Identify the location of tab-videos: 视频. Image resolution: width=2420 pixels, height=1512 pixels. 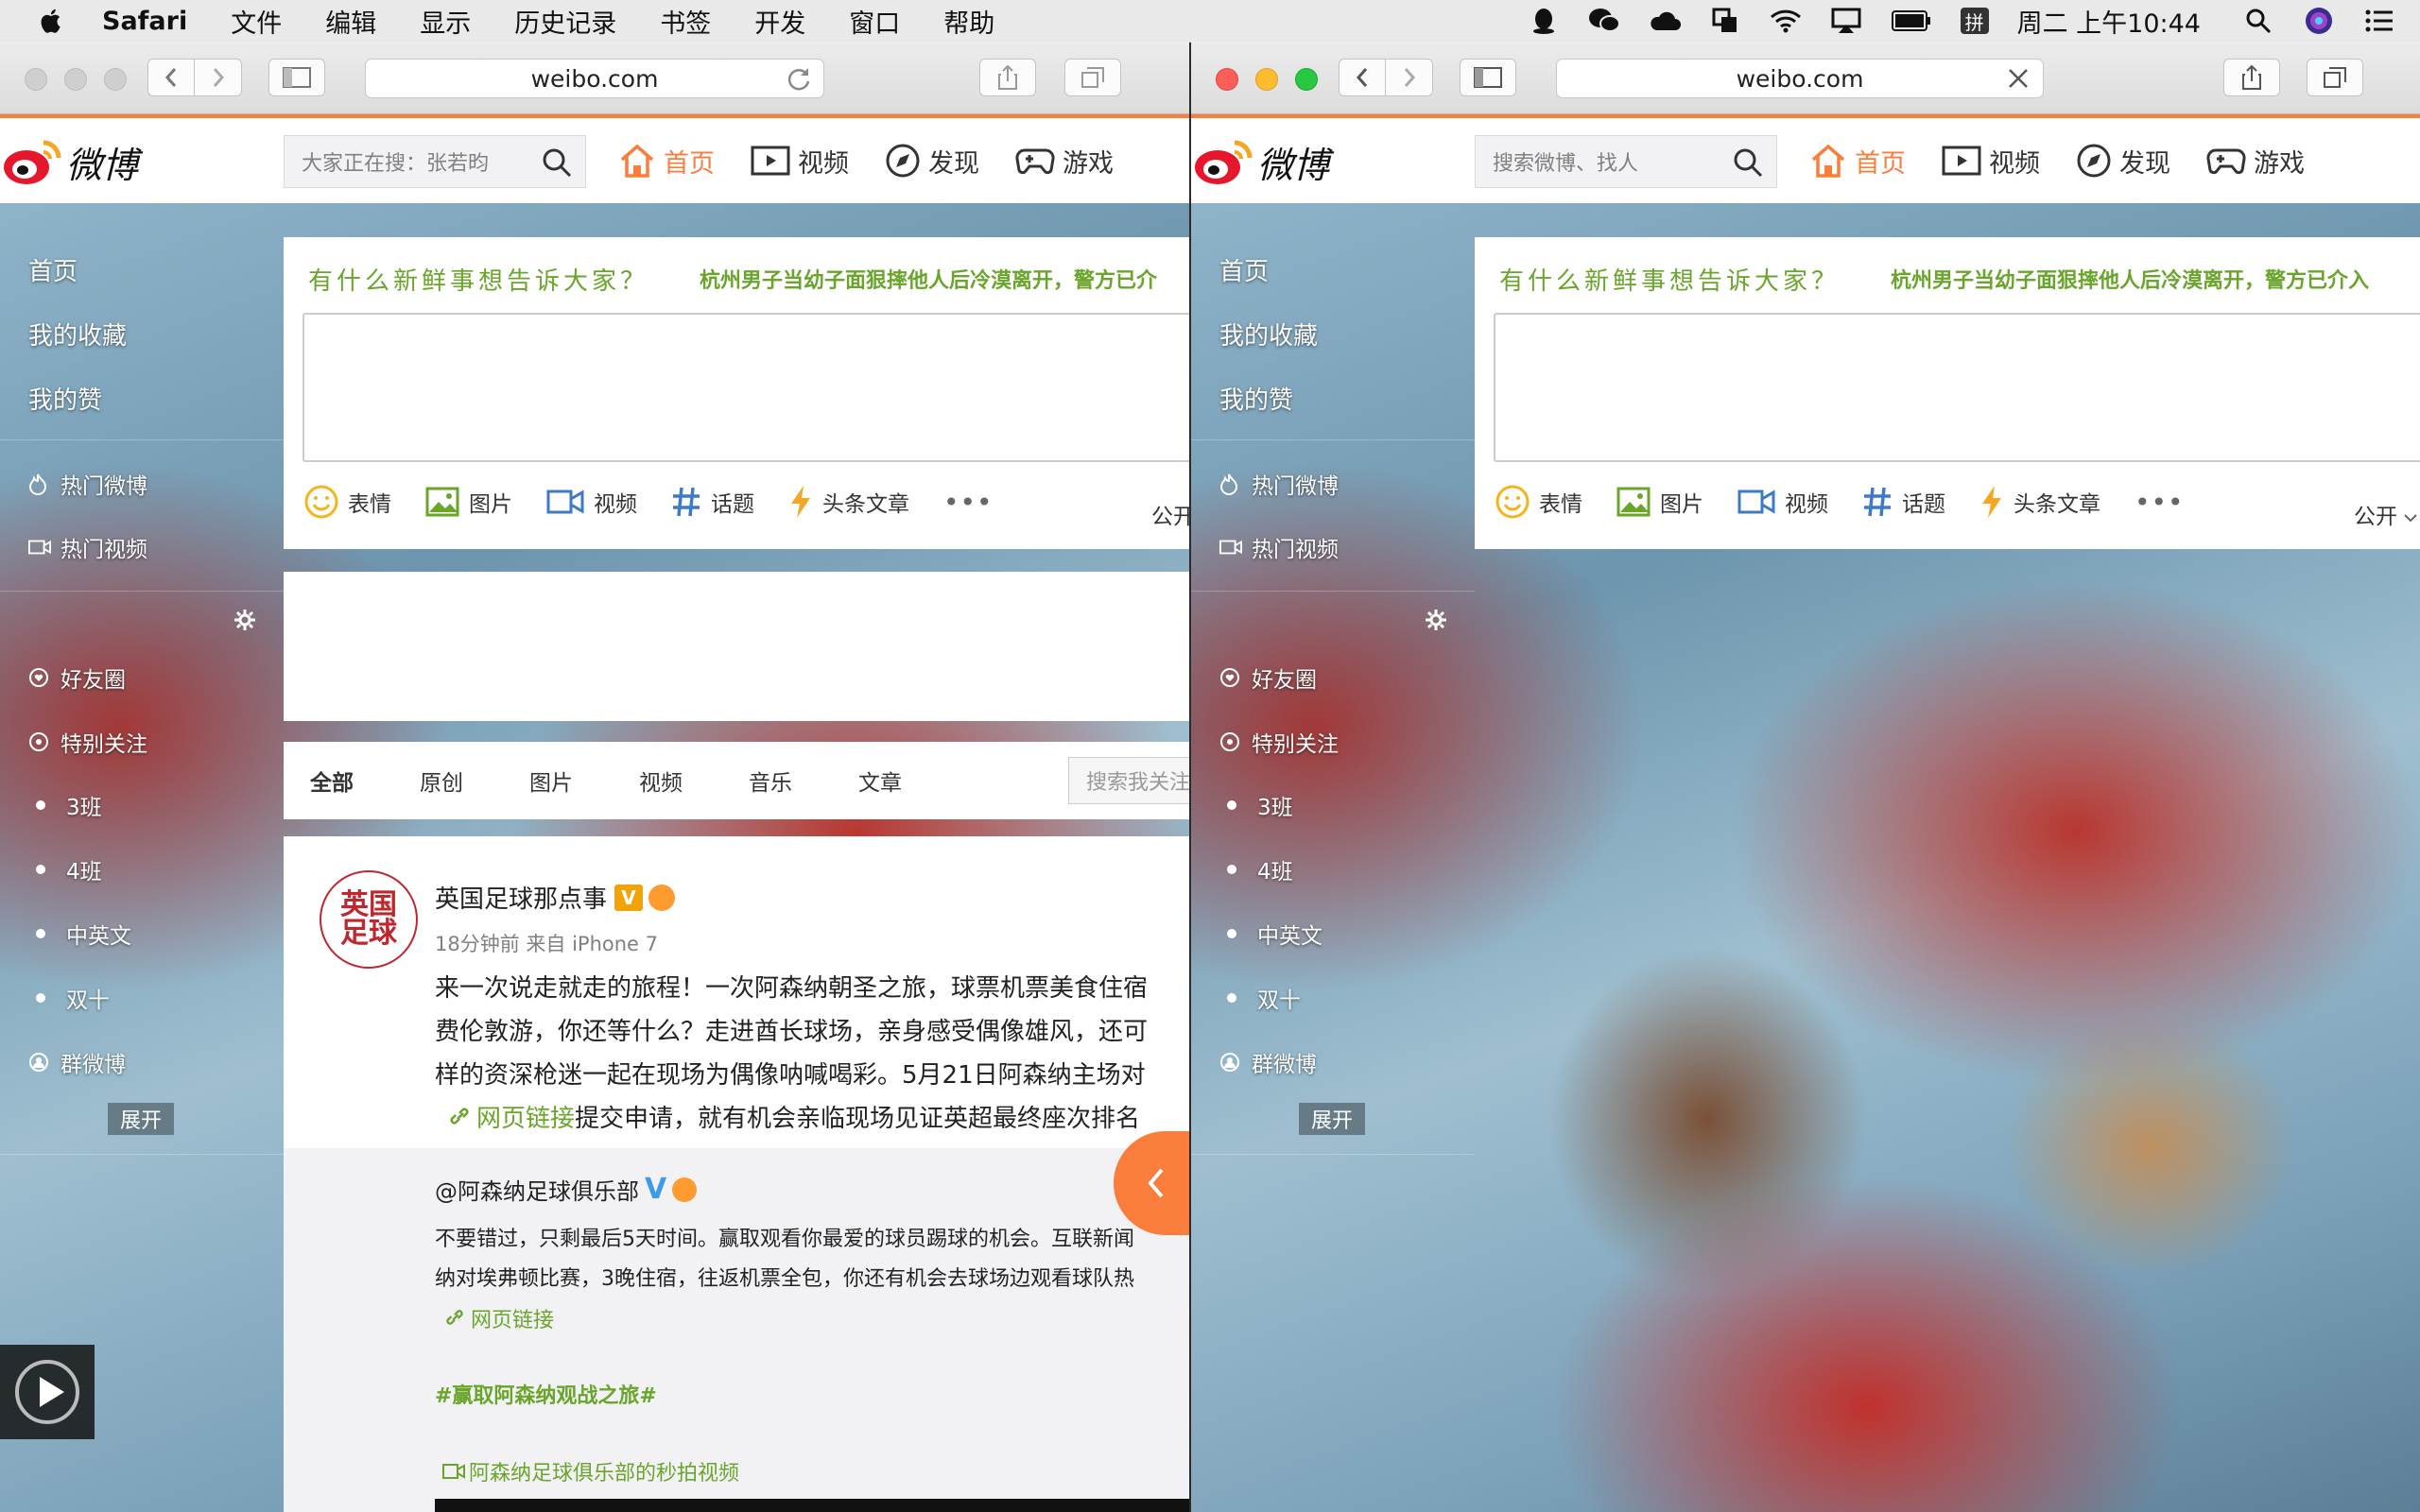
(661, 781).